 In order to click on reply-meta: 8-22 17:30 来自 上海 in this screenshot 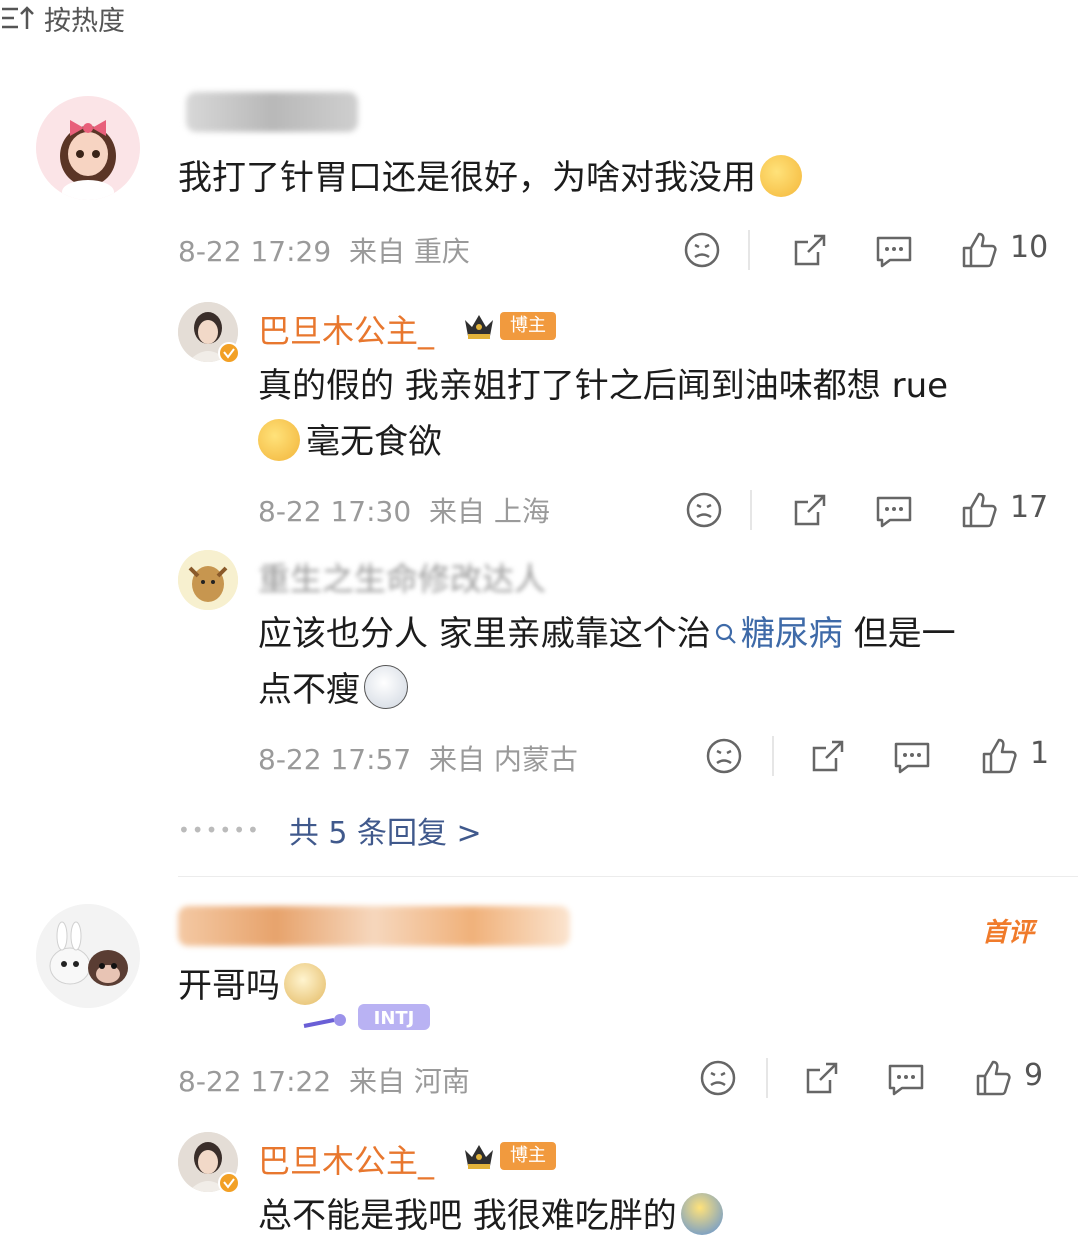, I will do `click(404, 510)`.